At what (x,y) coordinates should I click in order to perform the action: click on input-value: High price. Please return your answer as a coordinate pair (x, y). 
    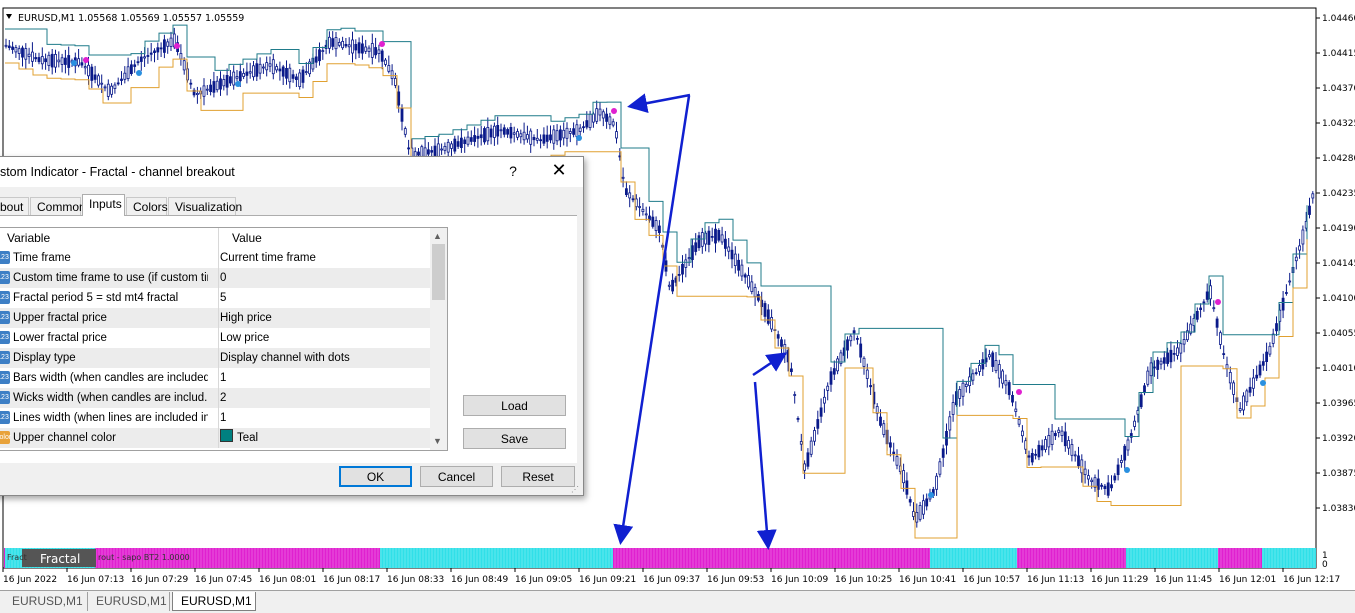
    Looking at the image, I should click on (246, 318).